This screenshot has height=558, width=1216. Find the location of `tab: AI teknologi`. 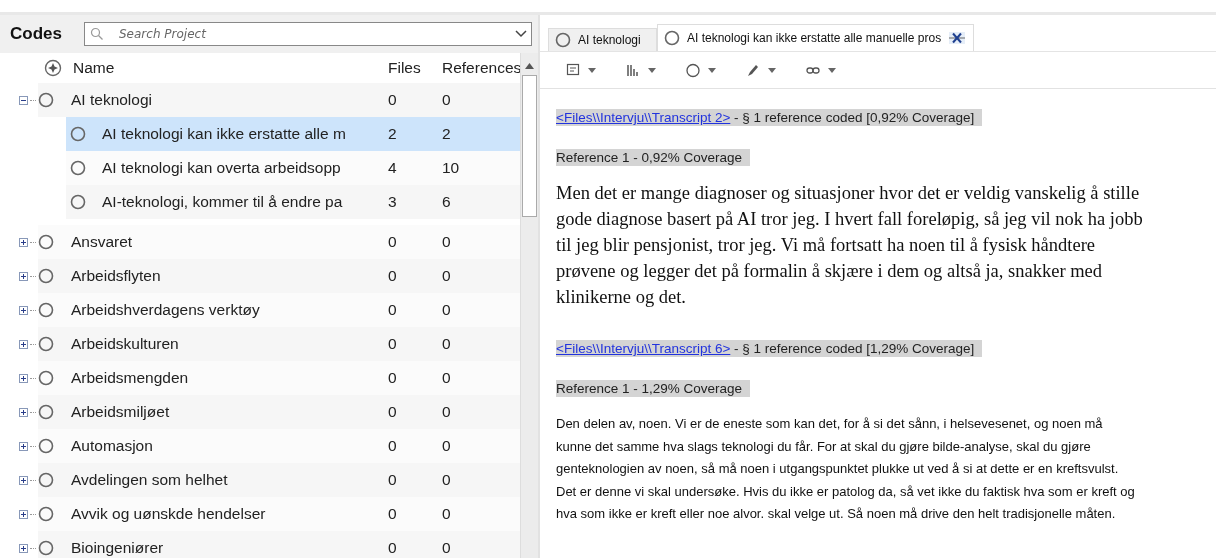

tab: AI teknologi is located at coordinates (602, 39).